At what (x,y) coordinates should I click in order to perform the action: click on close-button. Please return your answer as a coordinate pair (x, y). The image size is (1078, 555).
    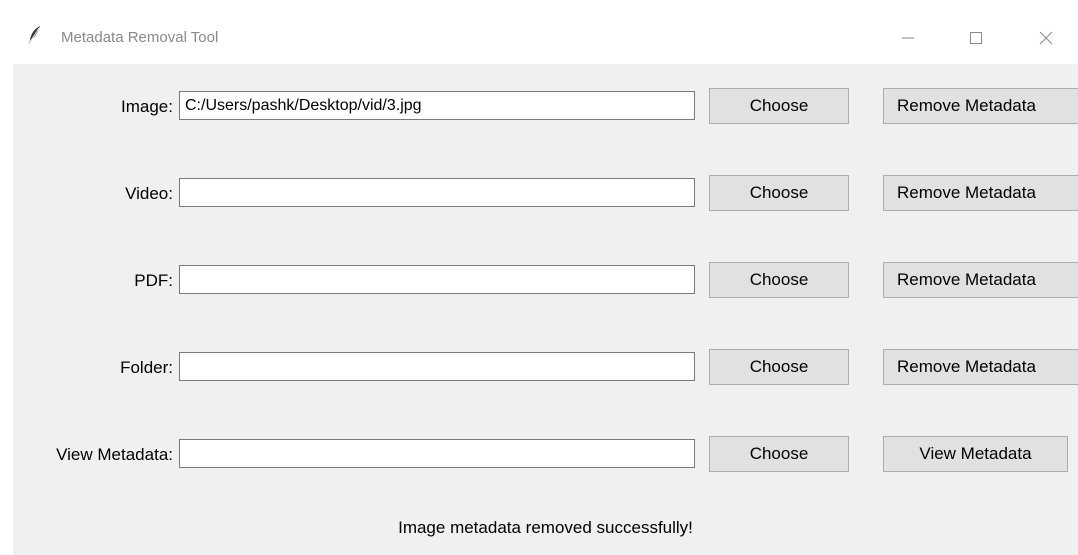
    Looking at the image, I should click on (1046, 38).